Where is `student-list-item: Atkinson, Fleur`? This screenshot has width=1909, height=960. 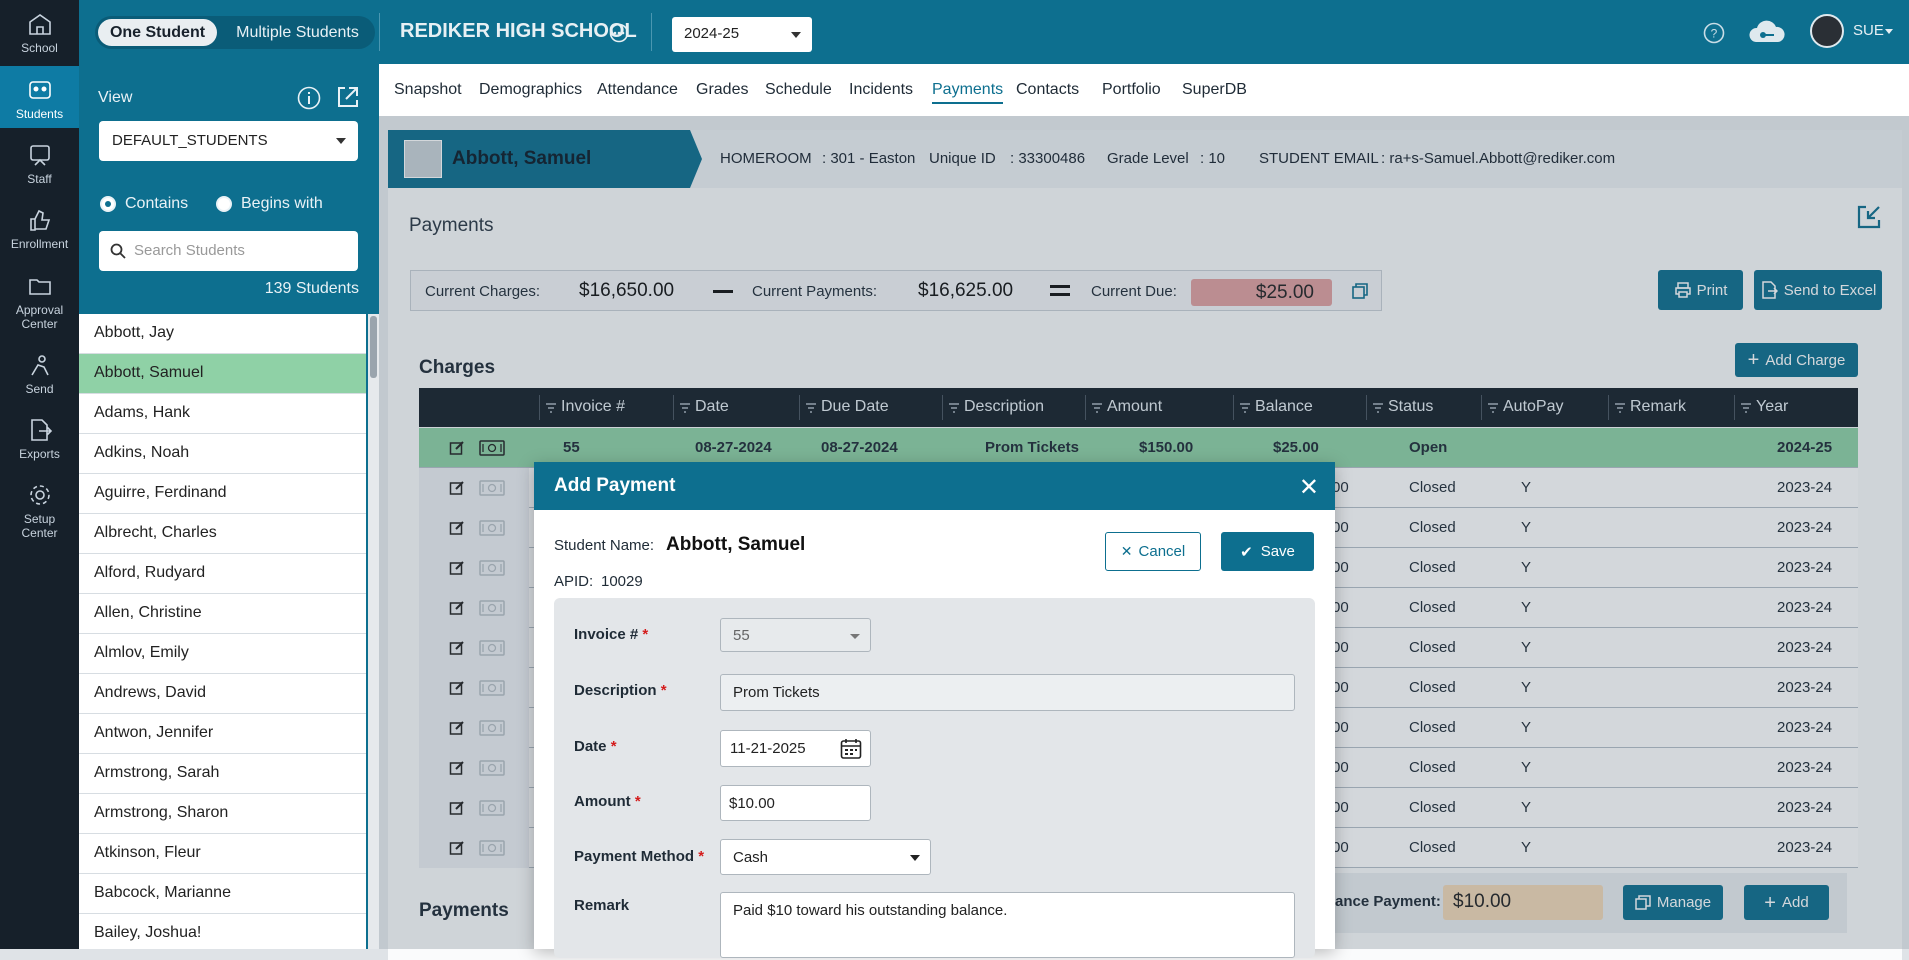 student-list-item: Atkinson, Fleur is located at coordinates (222, 854).